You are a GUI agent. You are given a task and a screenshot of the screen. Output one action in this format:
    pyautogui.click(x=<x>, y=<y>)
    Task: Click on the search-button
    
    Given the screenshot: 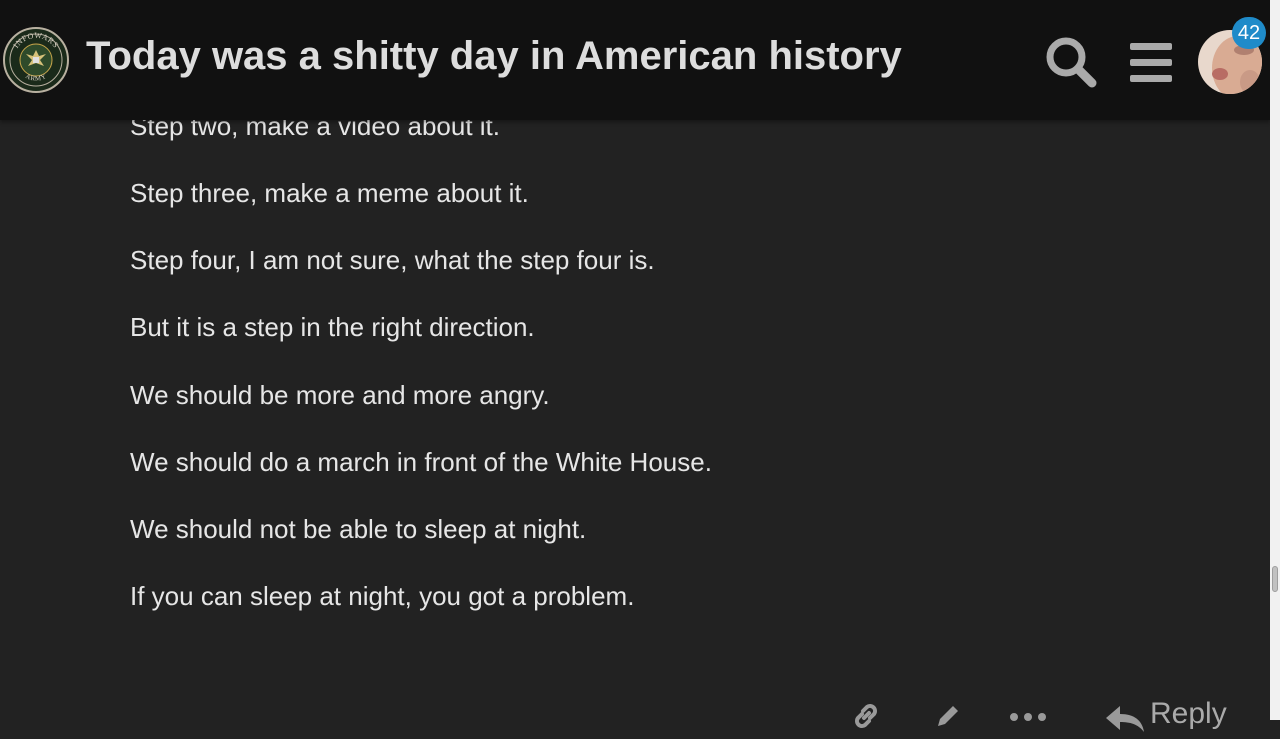 What is the action you would take?
    pyautogui.click(x=1071, y=62)
    